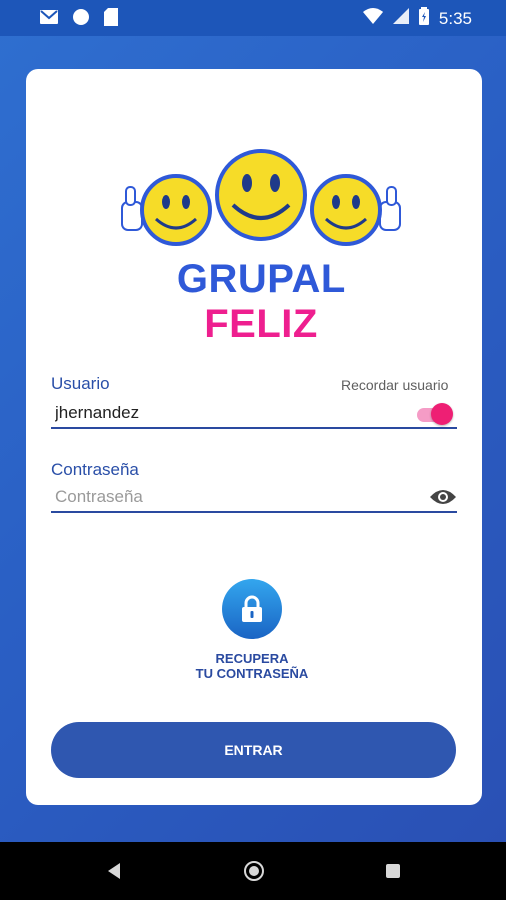 The image size is (506, 900). Describe the element at coordinates (253, 750) in the screenshot. I see `enter-button: ENTRAR` at that location.